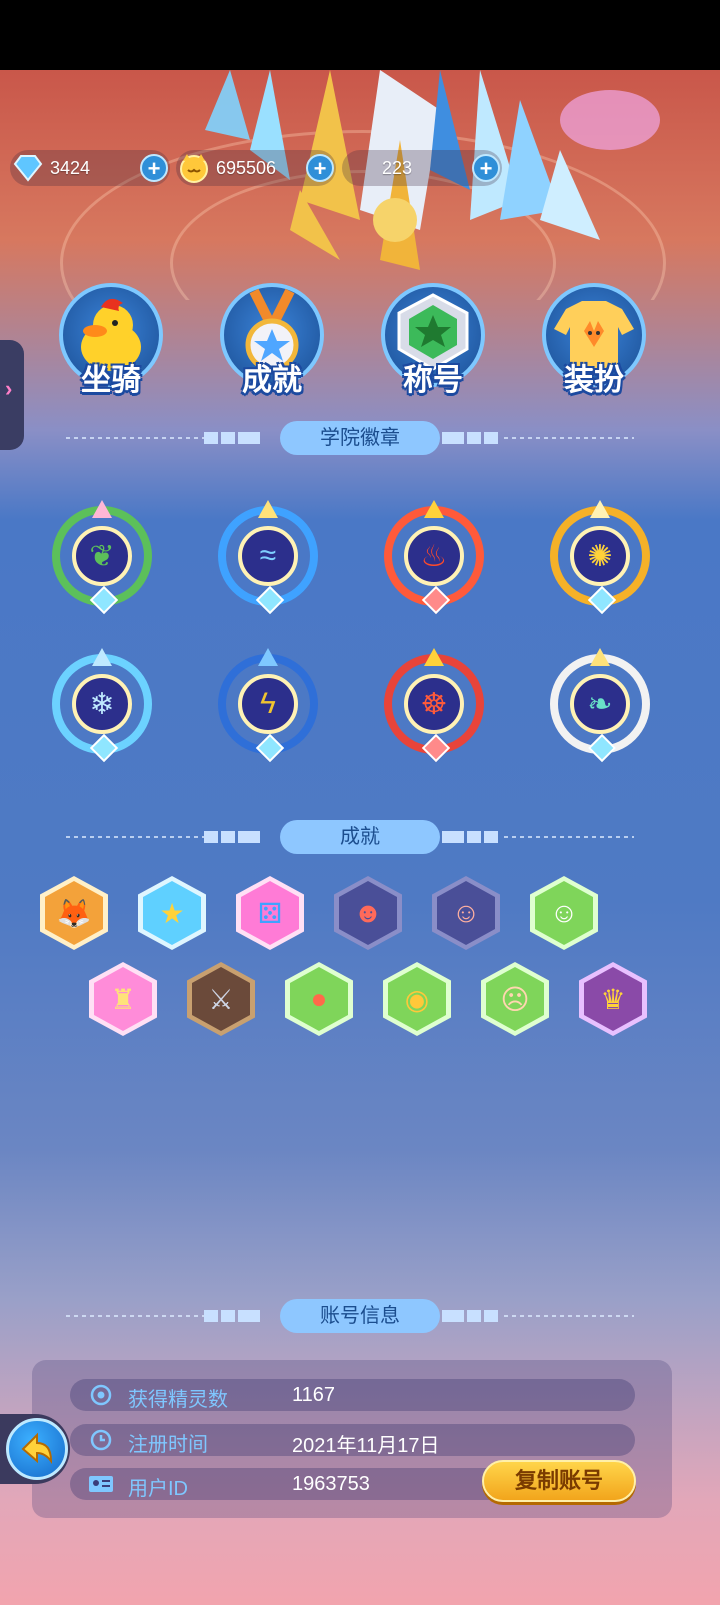  I want to click on sword-icon: ⚔, so click(221, 999).